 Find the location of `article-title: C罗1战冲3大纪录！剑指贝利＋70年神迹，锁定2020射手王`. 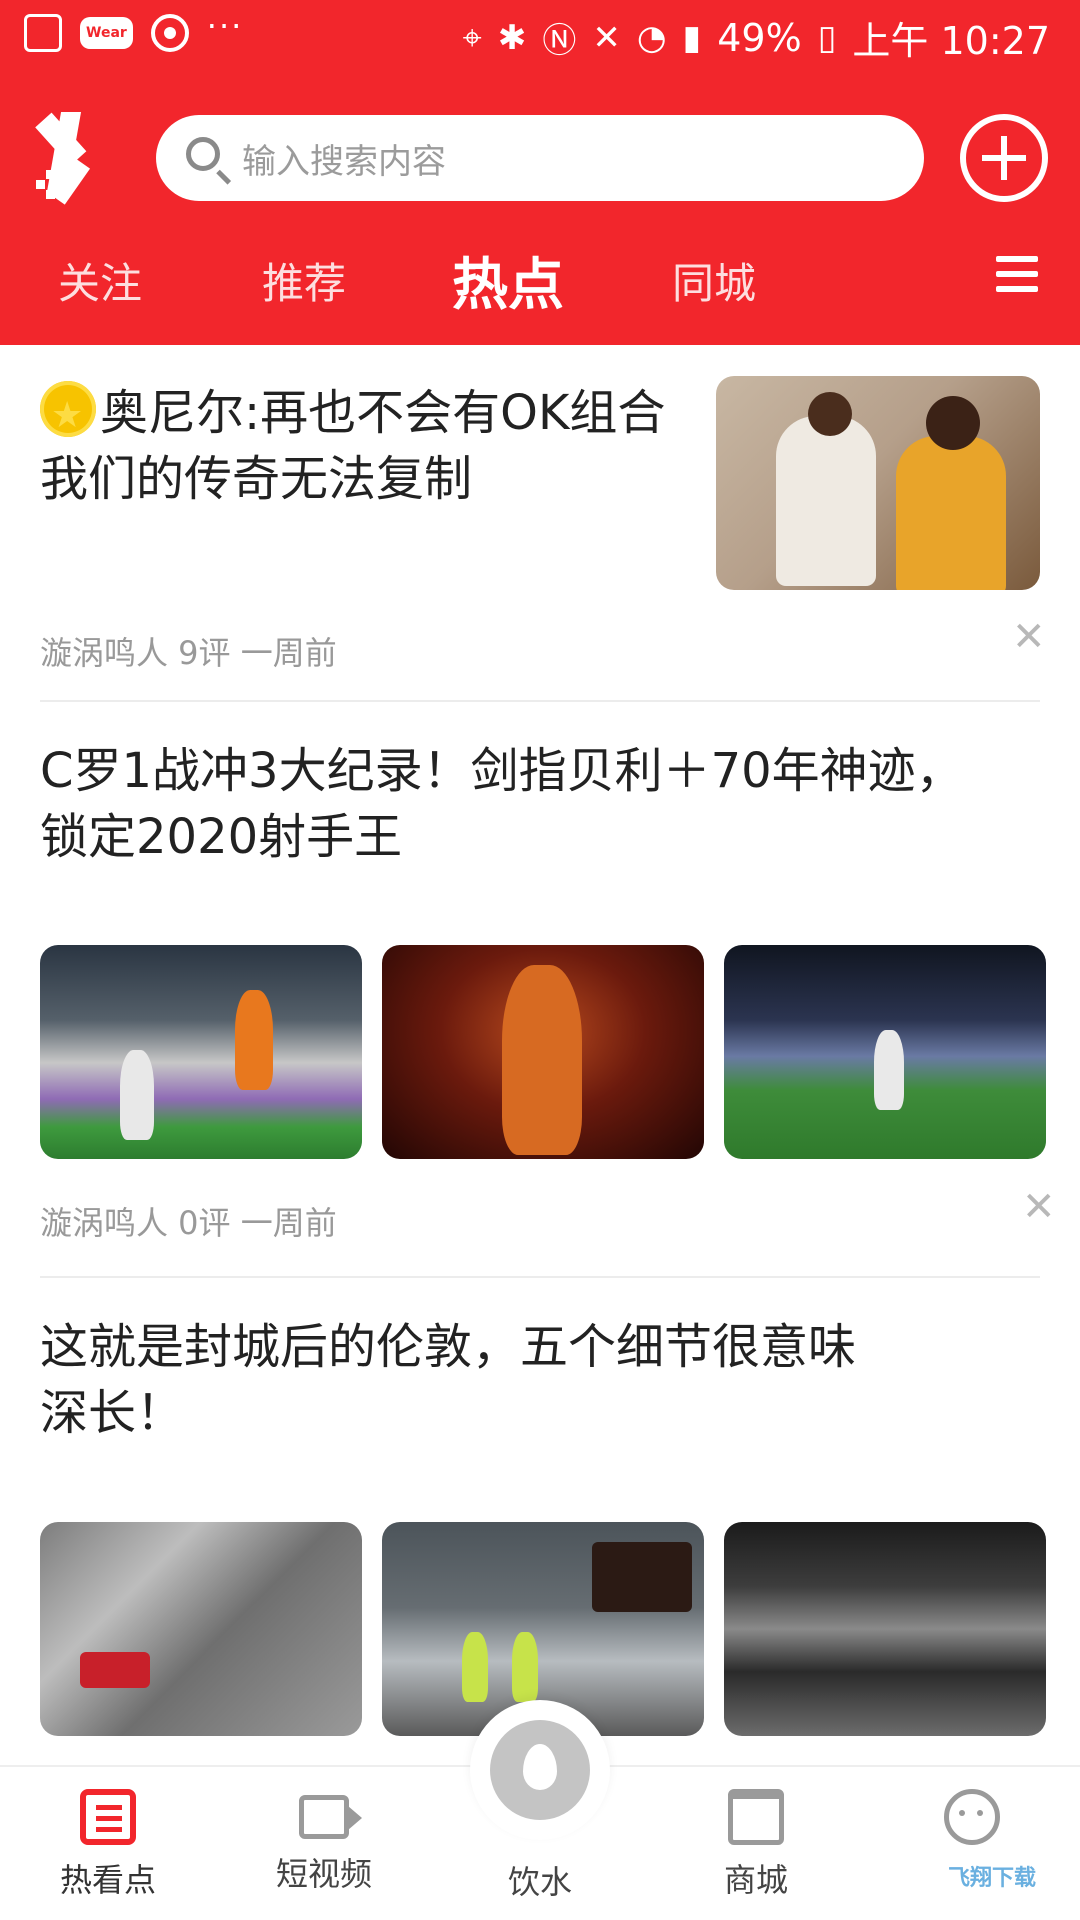

article-title: C罗1战冲3大纪录！剑指贝利＋70年神迹，锁定2020射手王 is located at coordinates (502, 804).